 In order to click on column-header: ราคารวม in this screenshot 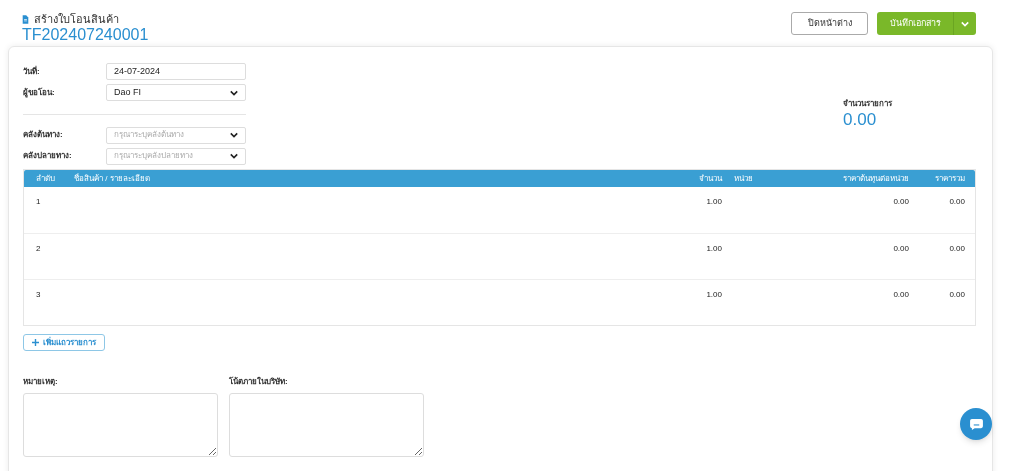, I will do `click(950, 178)`.